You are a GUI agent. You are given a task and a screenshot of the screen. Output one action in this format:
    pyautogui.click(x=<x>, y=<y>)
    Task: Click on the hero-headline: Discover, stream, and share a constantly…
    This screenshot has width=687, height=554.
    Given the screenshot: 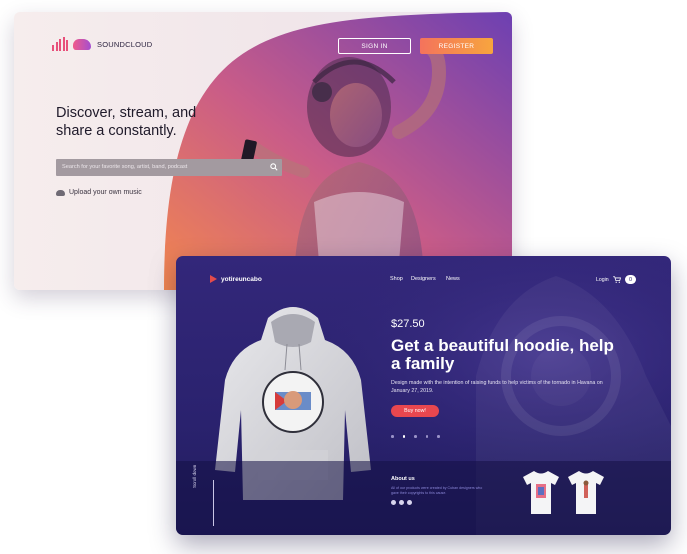 What is the action you would take?
    pyautogui.click(x=126, y=122)
    